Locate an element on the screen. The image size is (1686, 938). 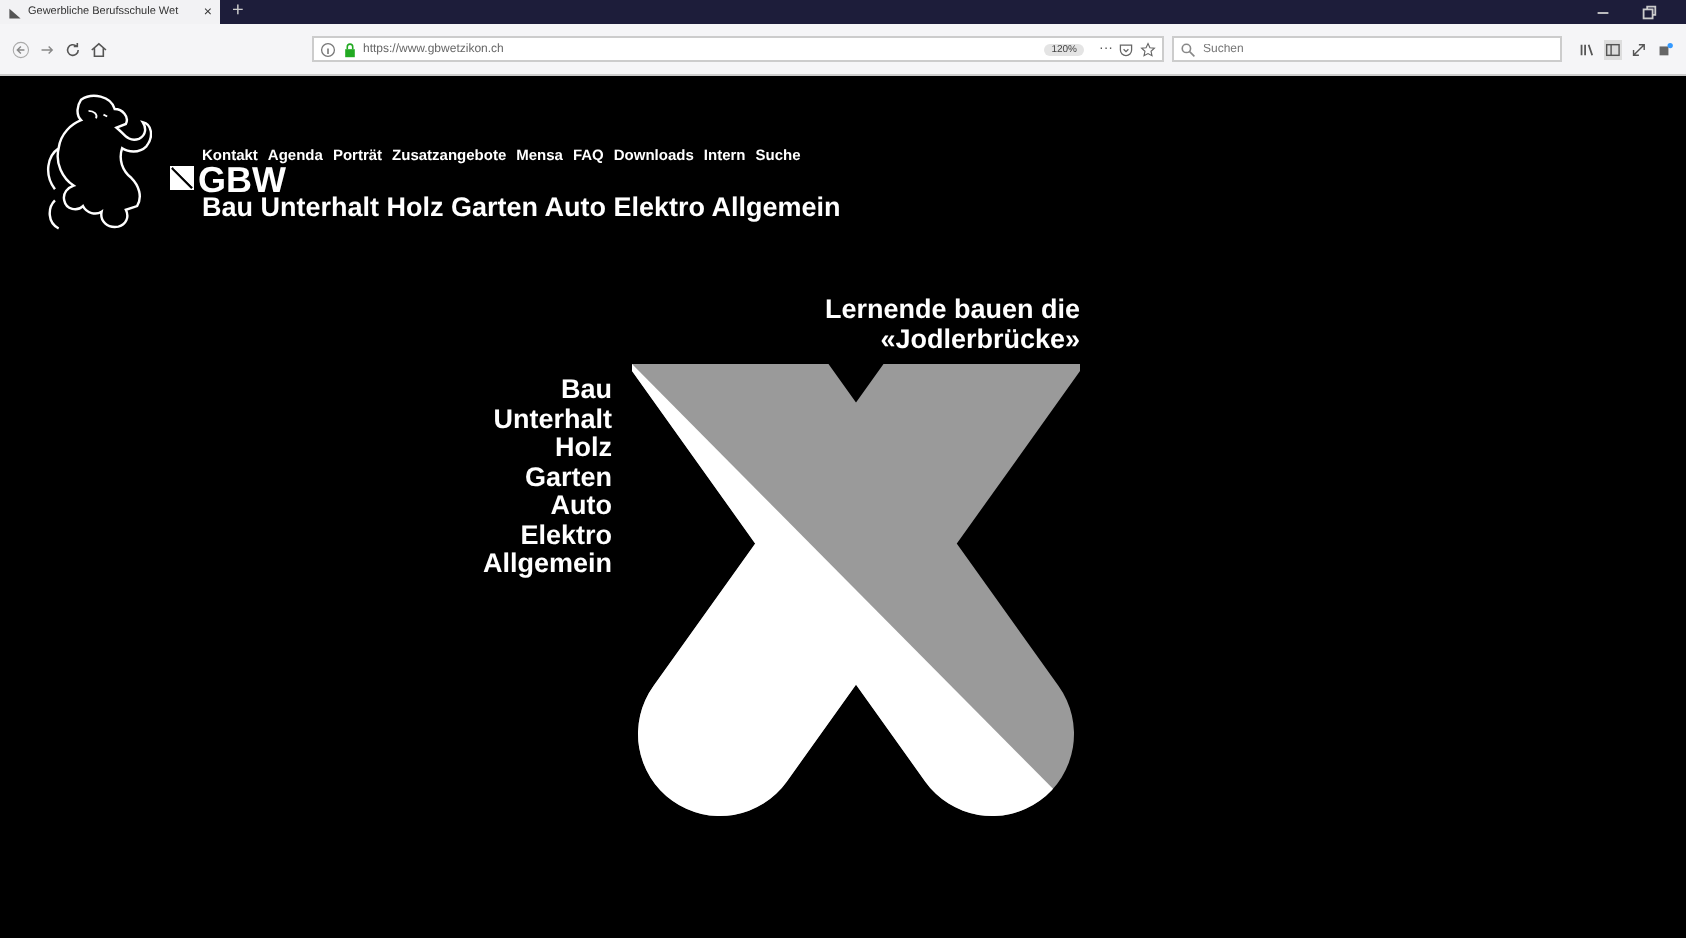
department-link: Holz is located at coordinates (583, 448).